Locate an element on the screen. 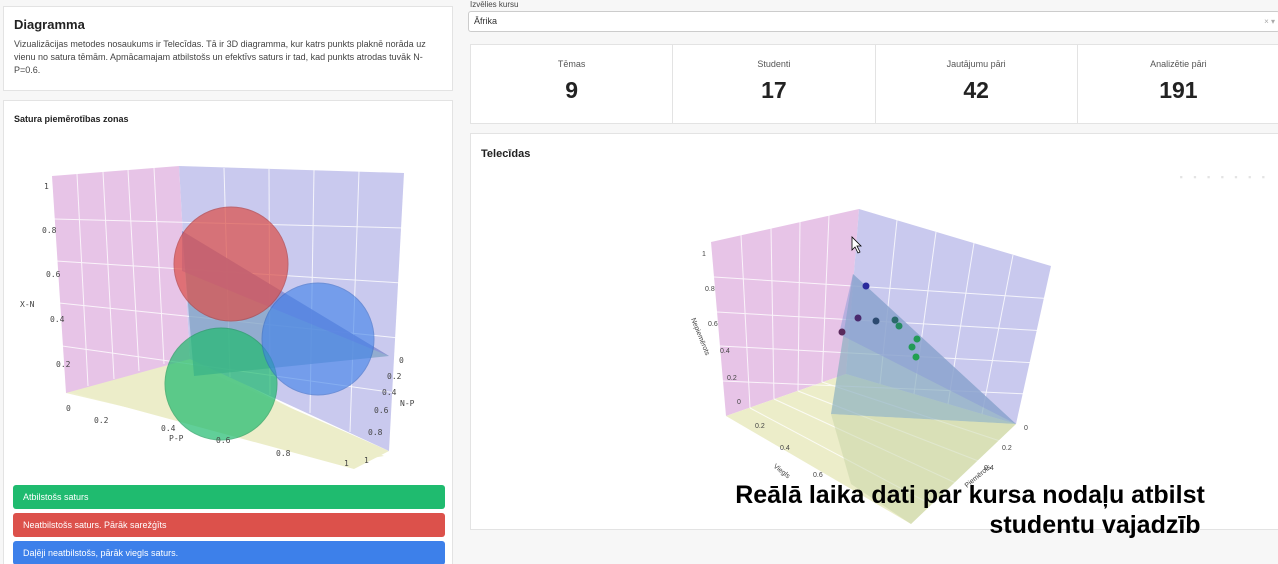 The height and width of the screenshot is (564, 1278). zones-wall-pink is located at coordinates (121, 279).